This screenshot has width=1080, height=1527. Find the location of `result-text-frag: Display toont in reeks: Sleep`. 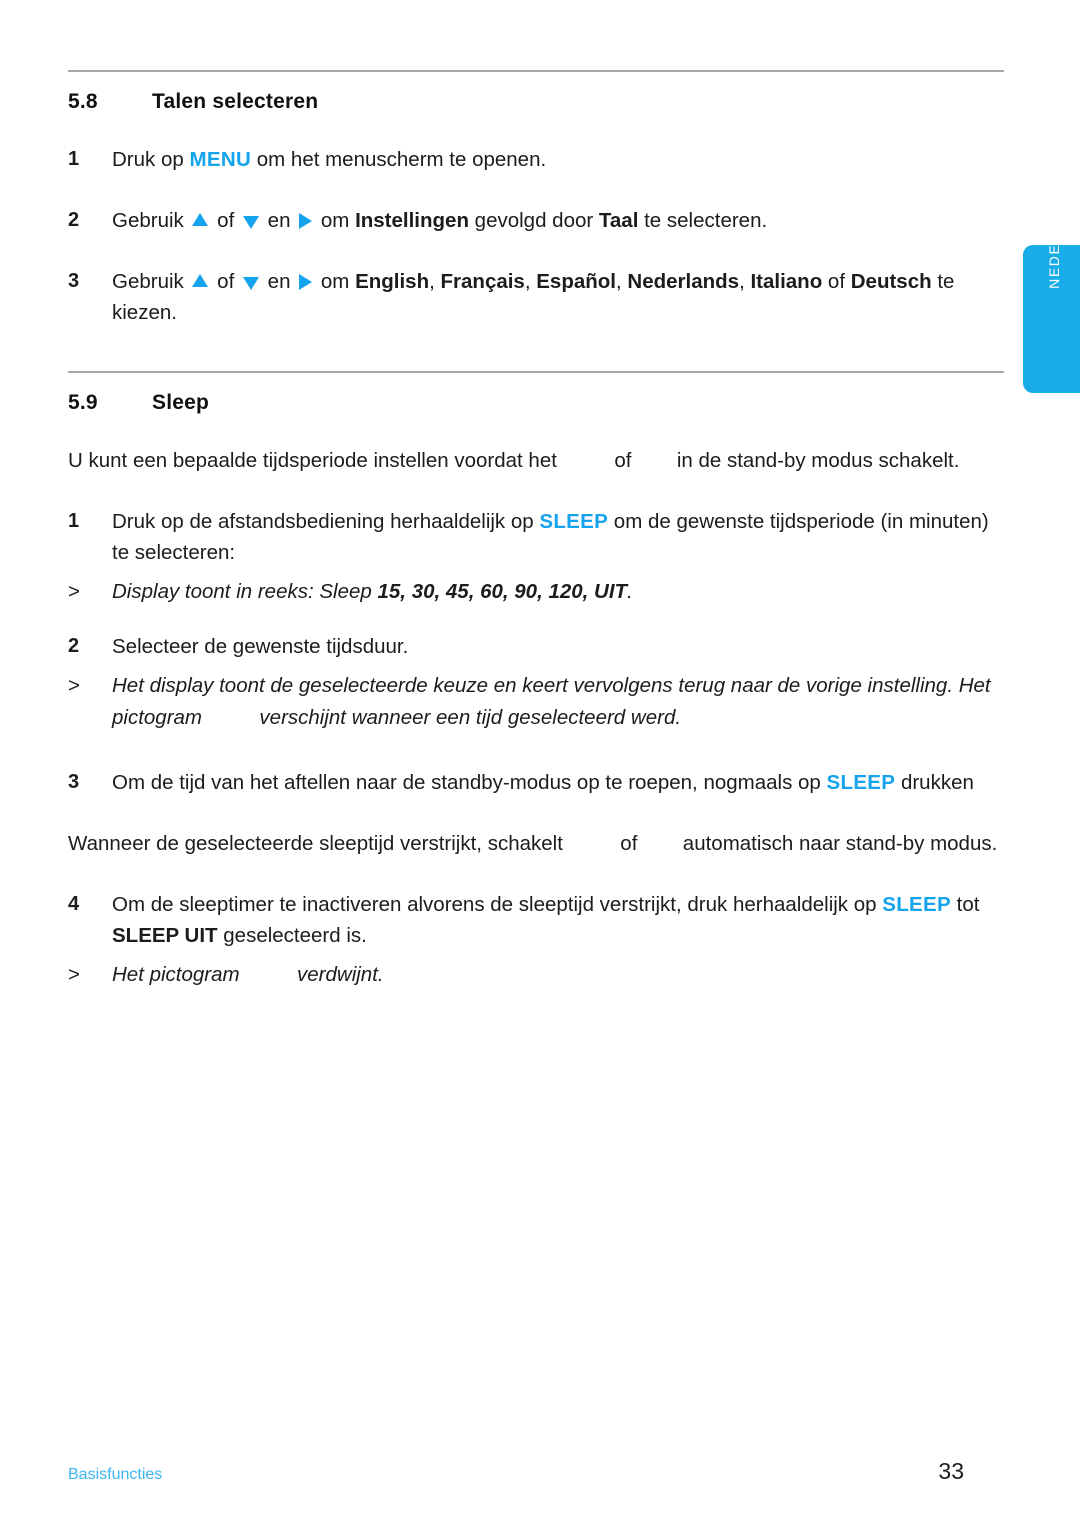

result-text-frag: Display toont in reeks: Sleep is located at coordinates (245, 592).